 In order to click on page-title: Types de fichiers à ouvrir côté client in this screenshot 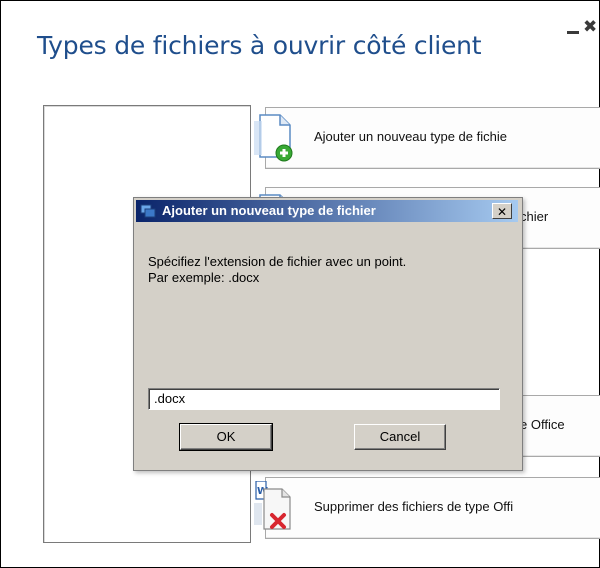, I will do `click(259, 45)`.